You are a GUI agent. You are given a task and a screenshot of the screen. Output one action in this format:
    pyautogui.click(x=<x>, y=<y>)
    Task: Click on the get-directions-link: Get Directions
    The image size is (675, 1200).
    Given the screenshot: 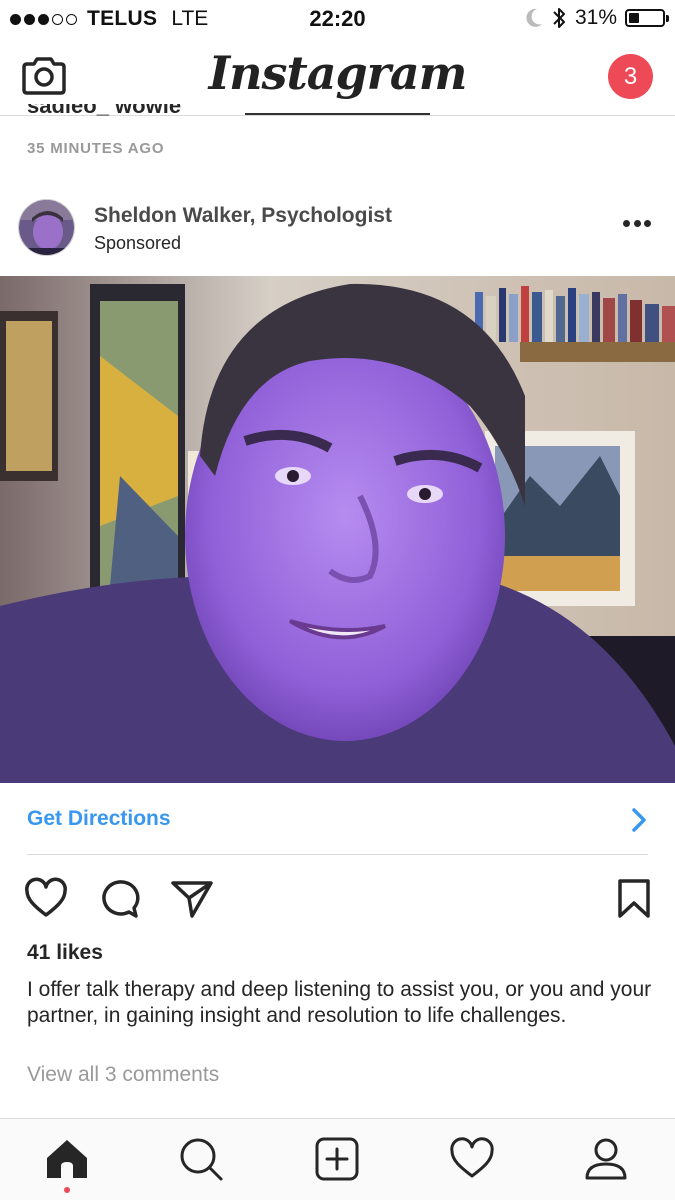 What is the action you would take?
    pyautogui.click(x=99, y=819)
    